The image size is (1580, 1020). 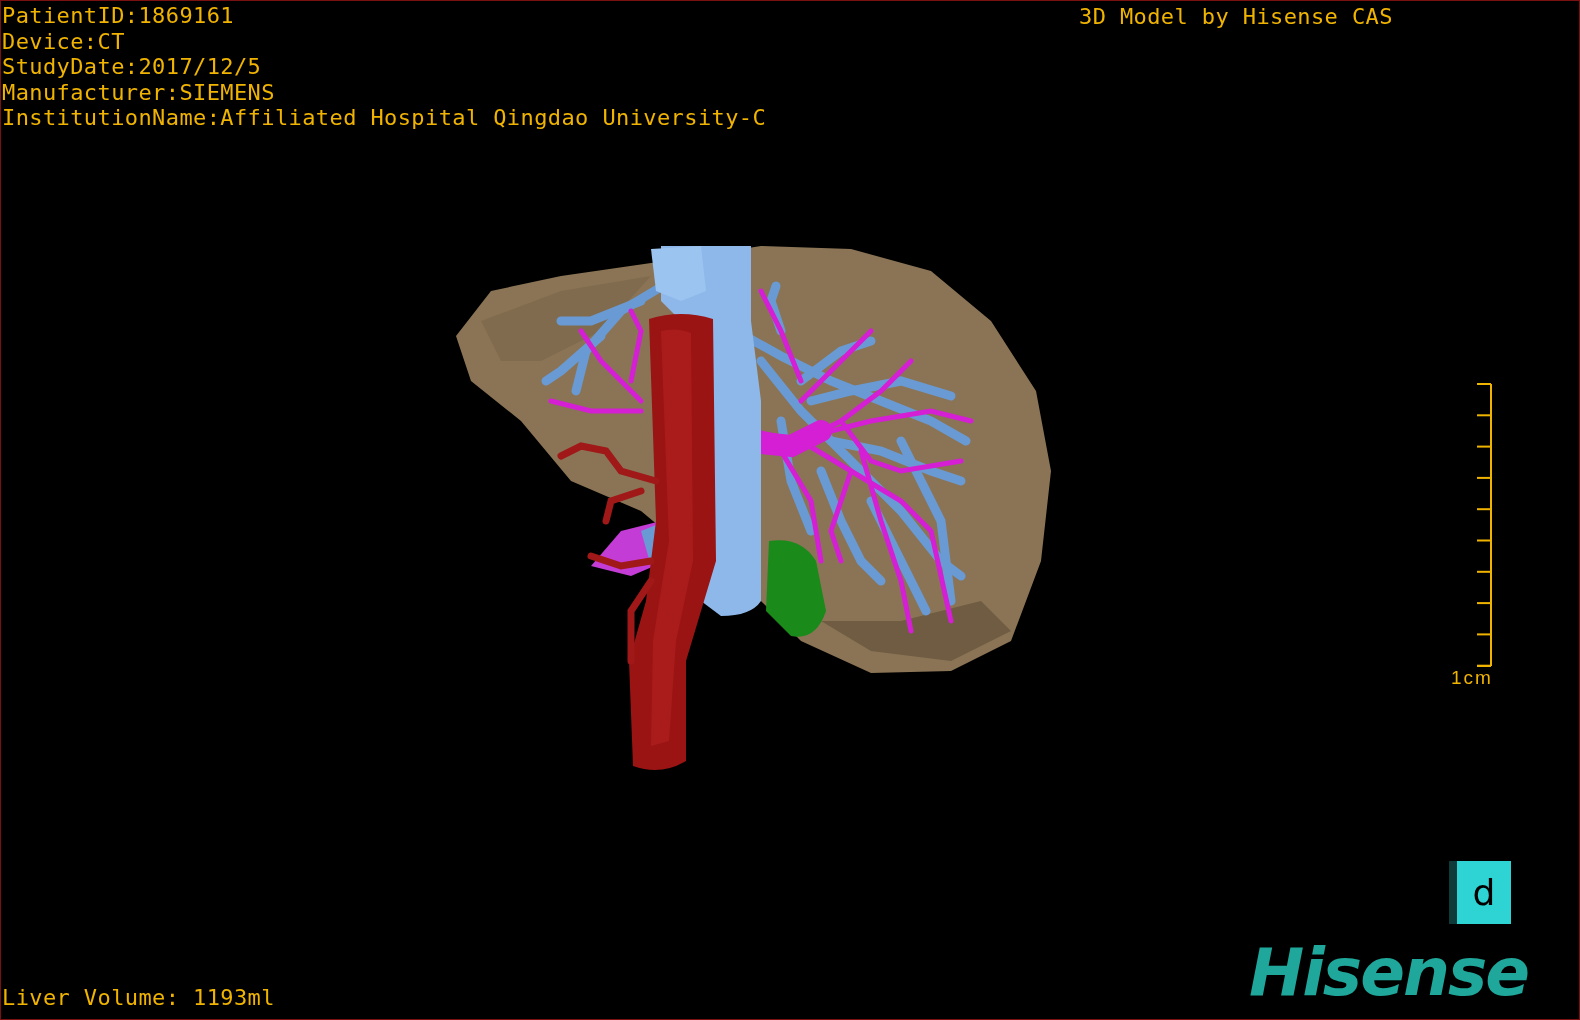 I want to click on hisense-logo: Hisense, so click(x=1388, y=973).